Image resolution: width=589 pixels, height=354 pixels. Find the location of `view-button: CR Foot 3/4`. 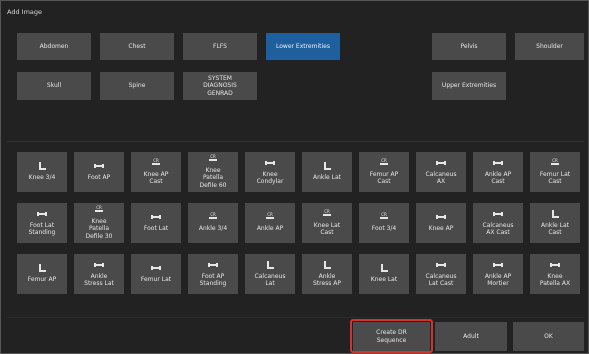

view-button: CR Foot 3/4 is located at coordinates (384, 223).